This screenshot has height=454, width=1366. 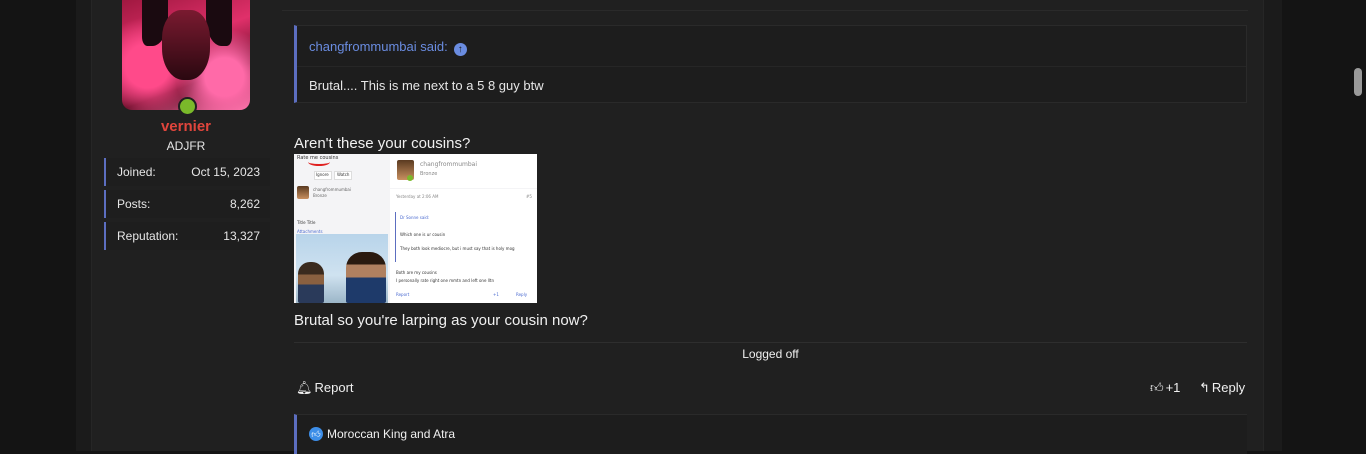 What do you see at coordinates (1358, 82) in the screenshot?
I see `scrollbar-thumb` at bounding box center [1358, 82].